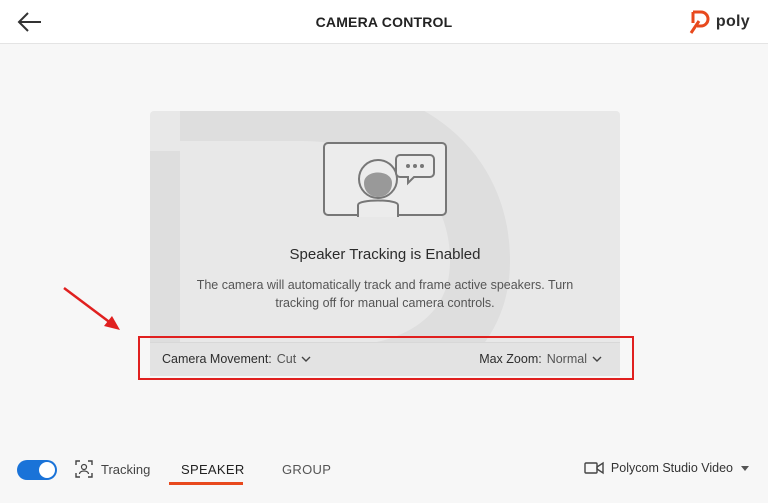 The height and width of the screenshot is (503, 768). Describe the element at coordinates (385, 179) in the screenshot. I see `speaker-on-screen-icon` at that location.